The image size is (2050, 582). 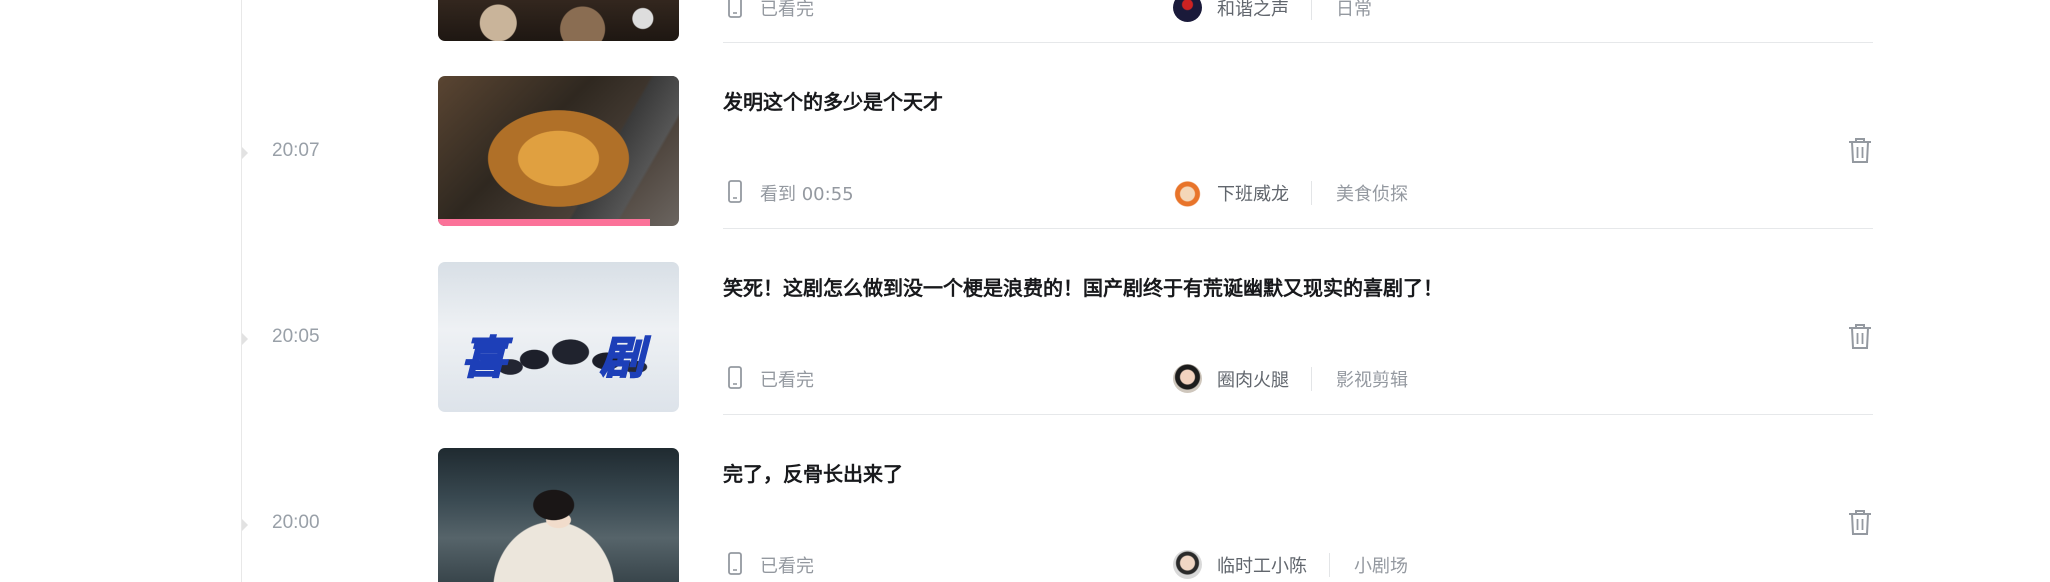 I want to click on uploader-name: 临时工小陈, so click(x=1262, y=565).